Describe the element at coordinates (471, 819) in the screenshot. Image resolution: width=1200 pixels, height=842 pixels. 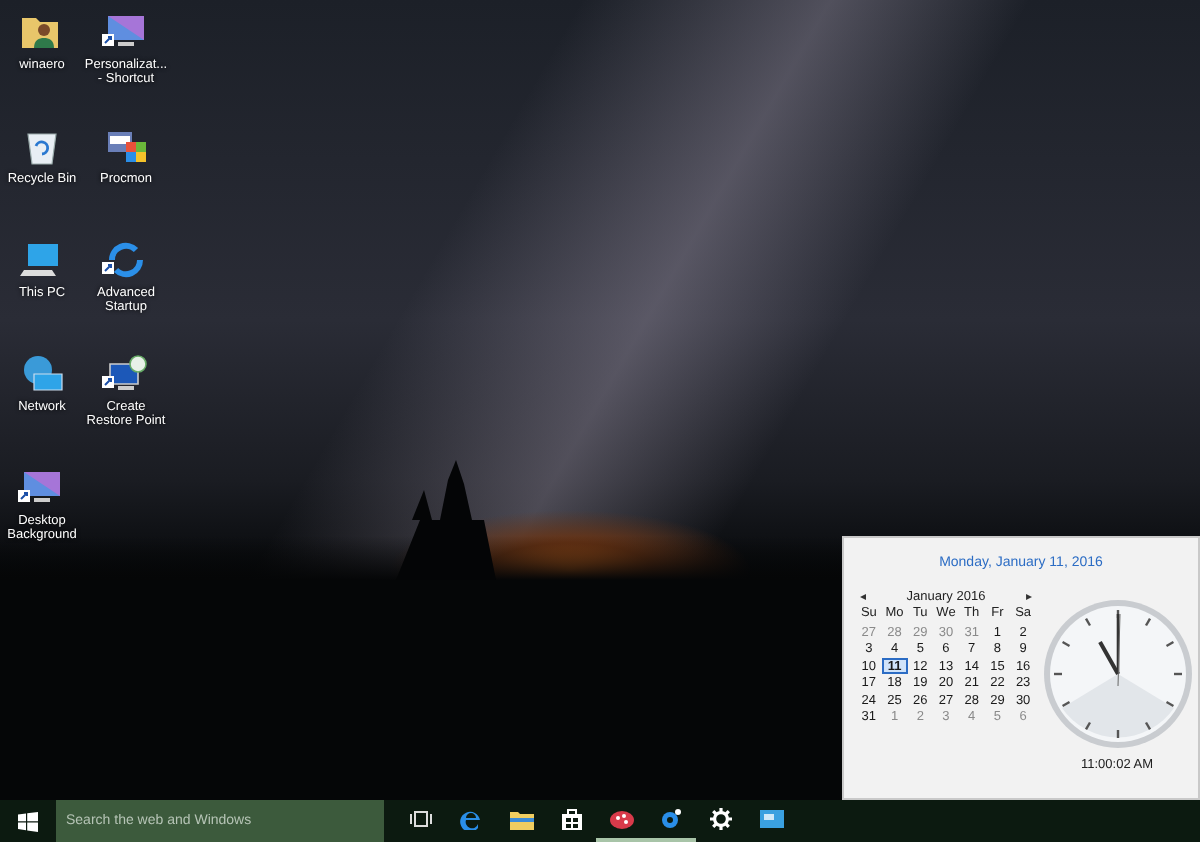
I see `browser-e-icon` at that location.